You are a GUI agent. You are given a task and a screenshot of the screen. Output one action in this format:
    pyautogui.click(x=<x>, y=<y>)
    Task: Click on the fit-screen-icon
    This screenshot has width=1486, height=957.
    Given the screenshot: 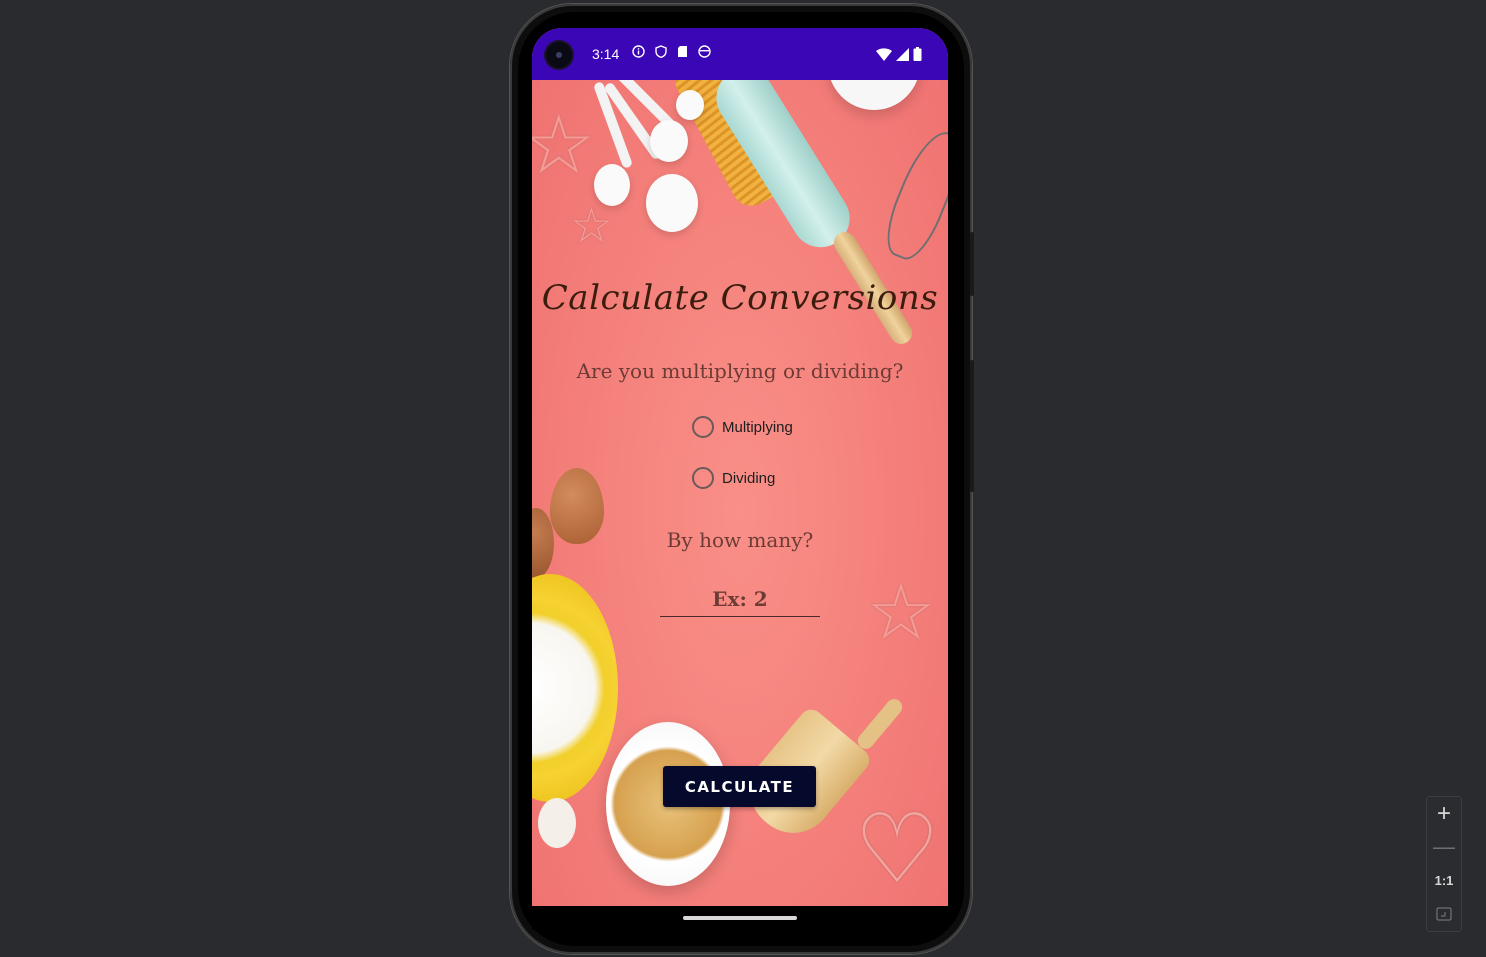 What is the action you would take?
    pyautogui.click(x=1444, y=914)
    